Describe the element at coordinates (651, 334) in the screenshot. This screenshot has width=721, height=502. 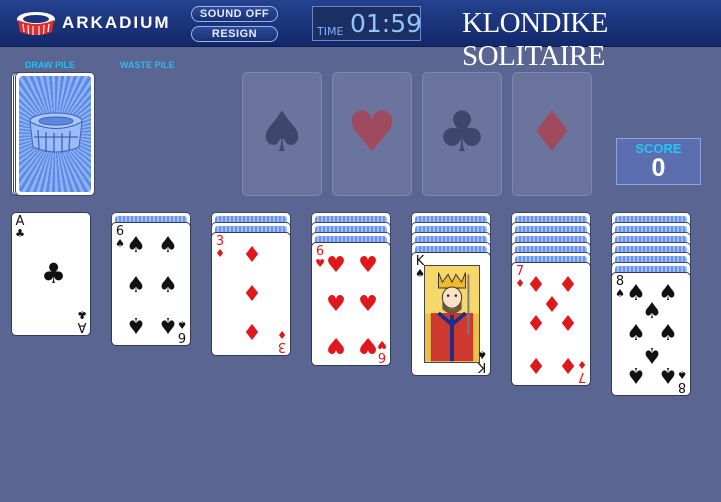
I see `card-eight-spades: 8 ♠ ♠ ♠ ♠ ♠ ♠ ♠ ♠ ♠ 8 ♠` at that location.